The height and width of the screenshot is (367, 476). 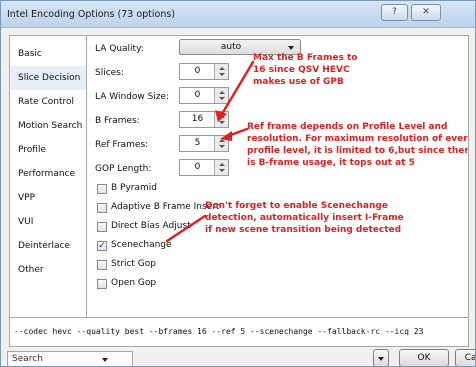 I want to click on category-performance: Performance, so click(x=48, y=174).